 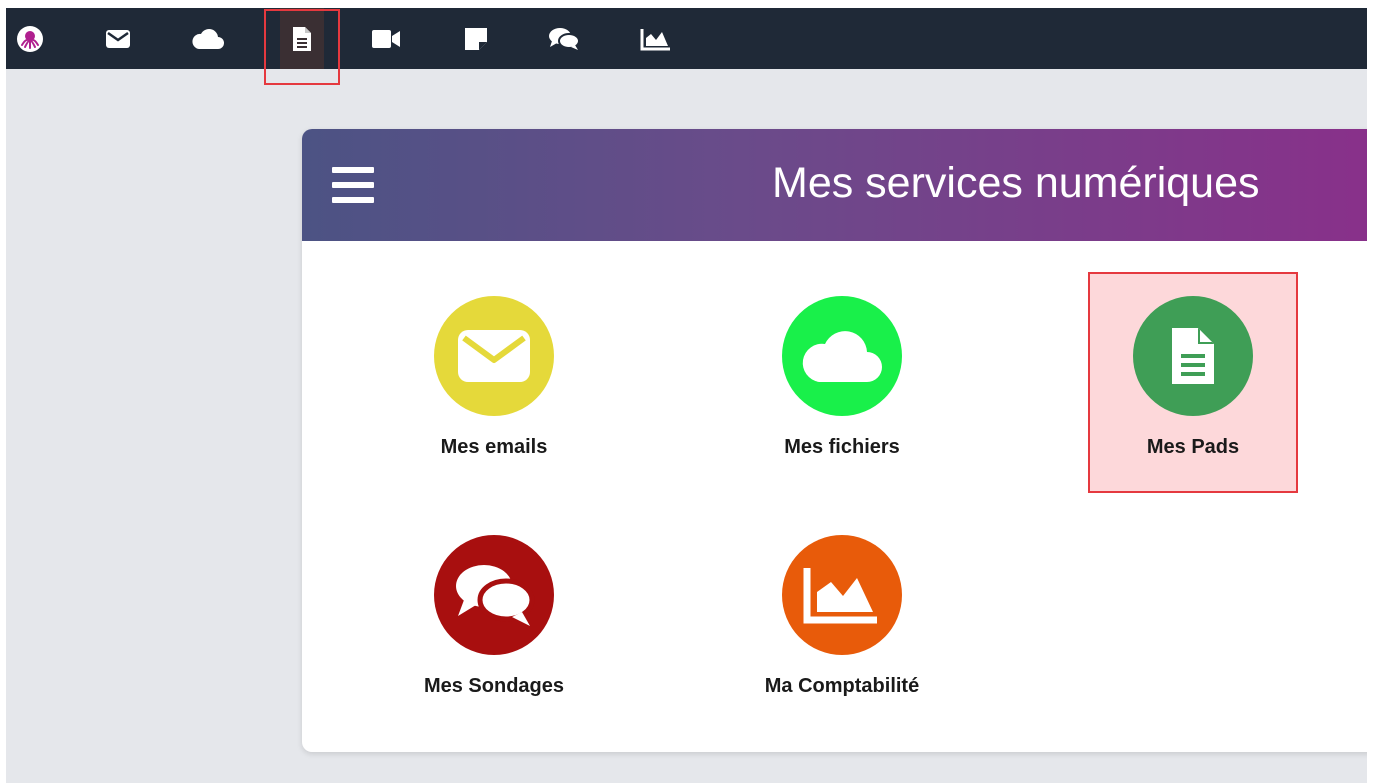 I want to click on service-mes-sondages: Mes Sondages, so click(x=494, y=625).